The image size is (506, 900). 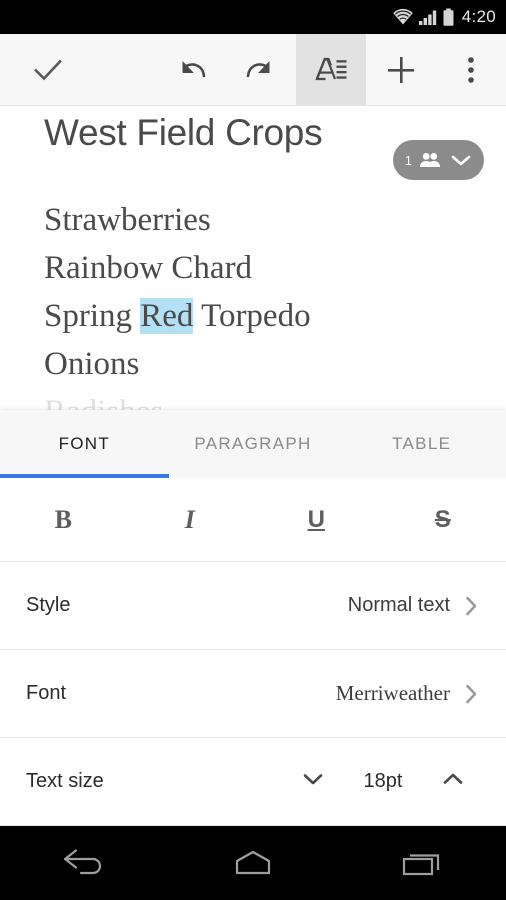 What do you see at coordinates (63, 520) in the screenshot?
I see `bold-button: B` at bounding box center [63, 520].